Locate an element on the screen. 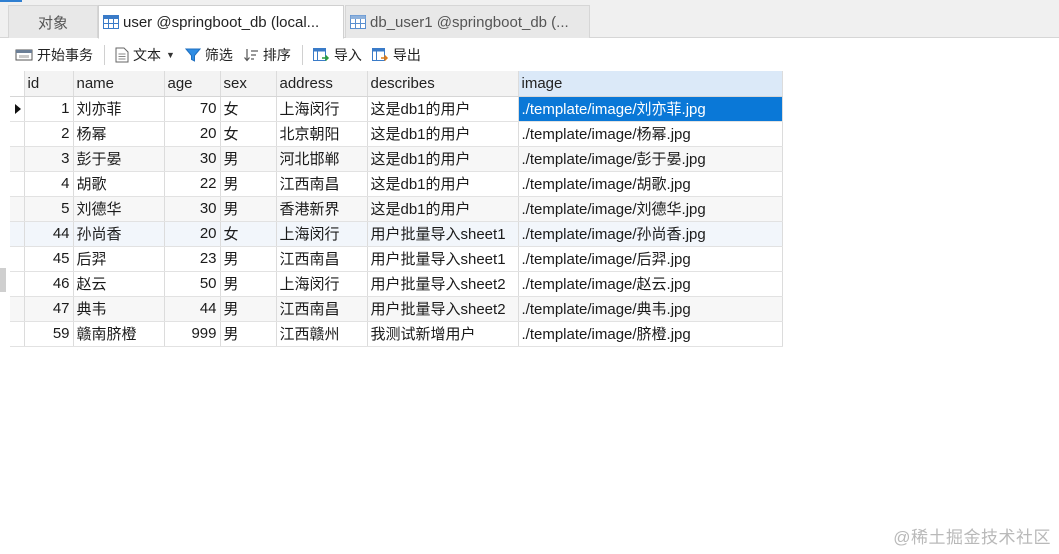 This screenshot has width=1059, height=554. cell-age: 44 is located at coordinates (192, 309).